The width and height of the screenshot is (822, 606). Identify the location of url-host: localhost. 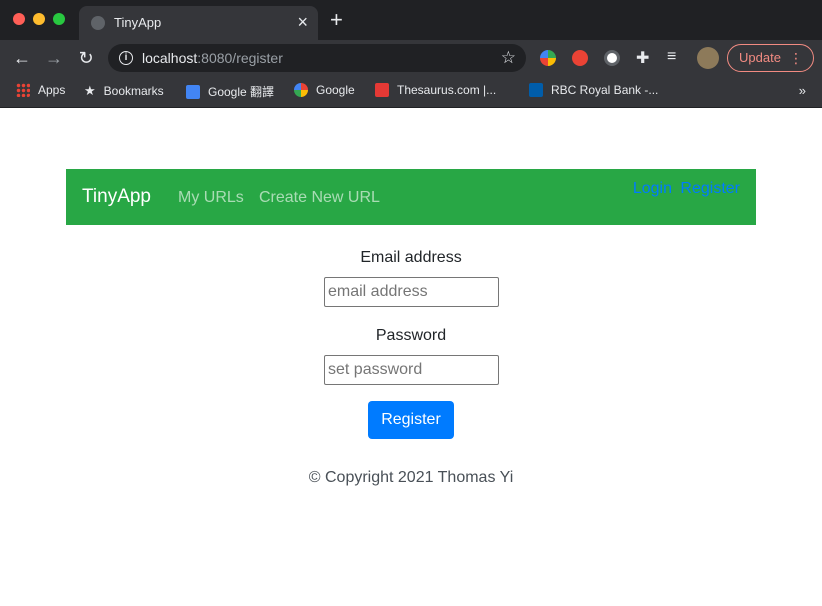
(170, 58).